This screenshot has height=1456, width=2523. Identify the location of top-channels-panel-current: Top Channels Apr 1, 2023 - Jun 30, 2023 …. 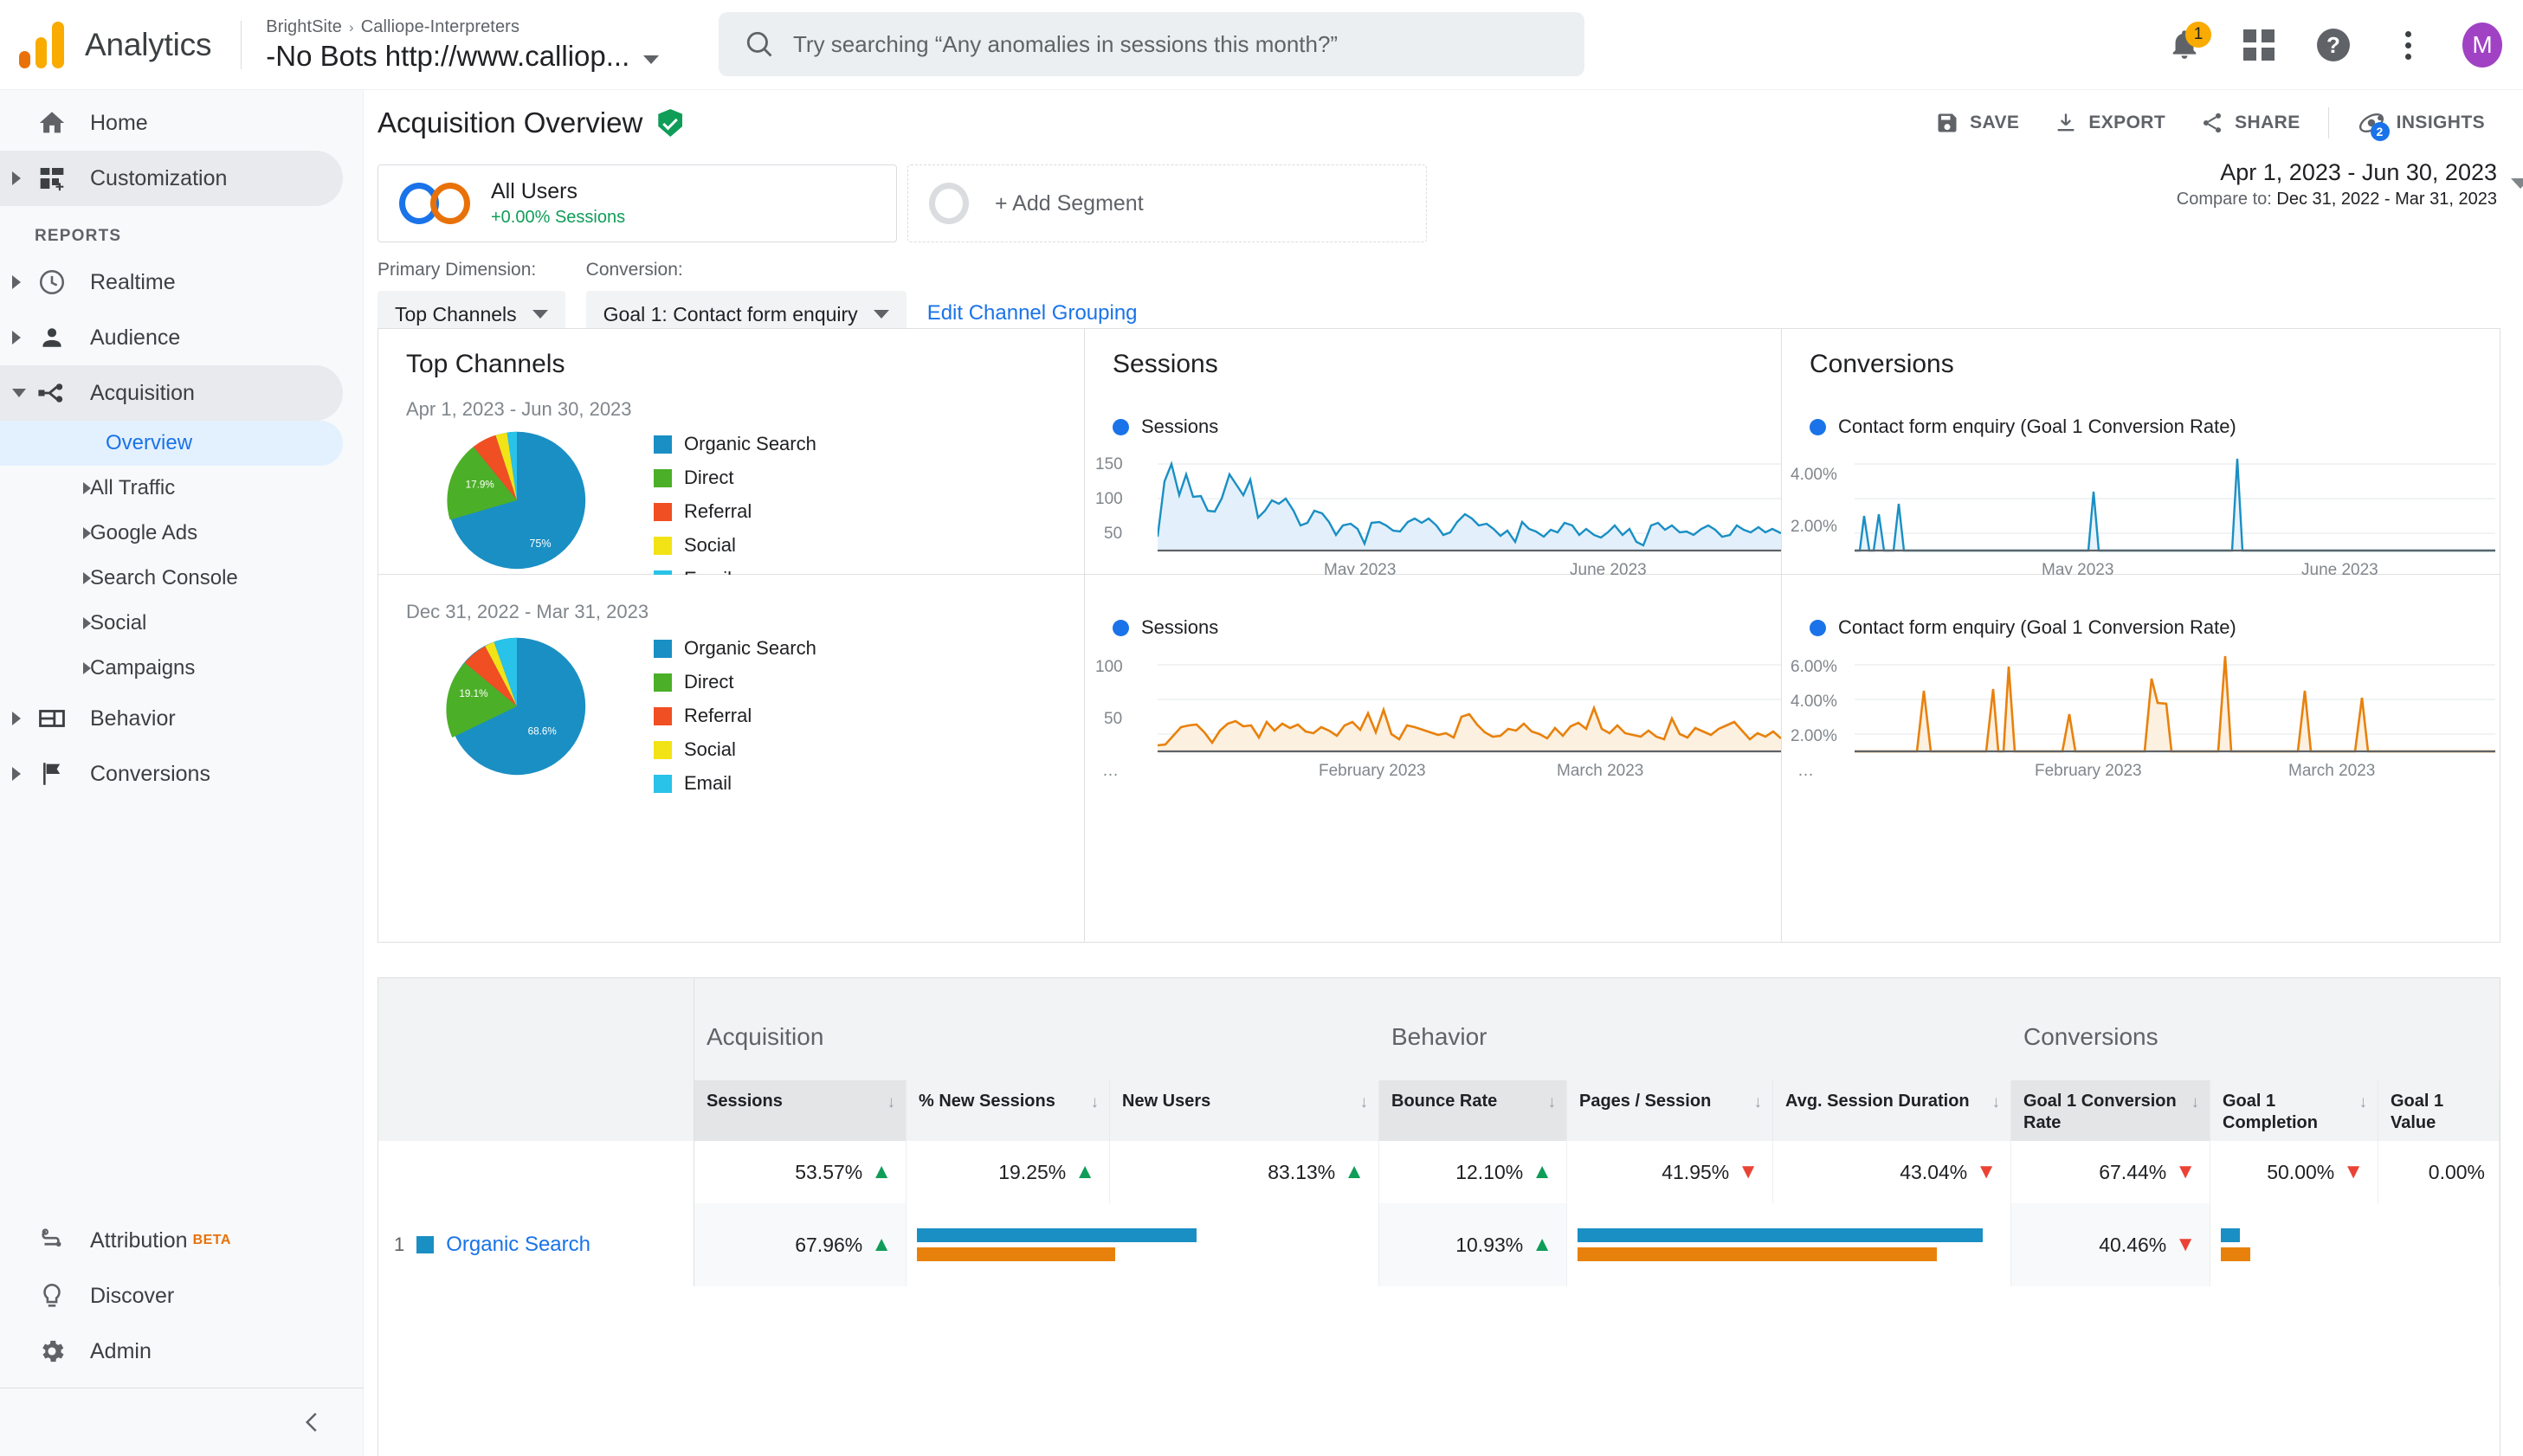
(731, 459).